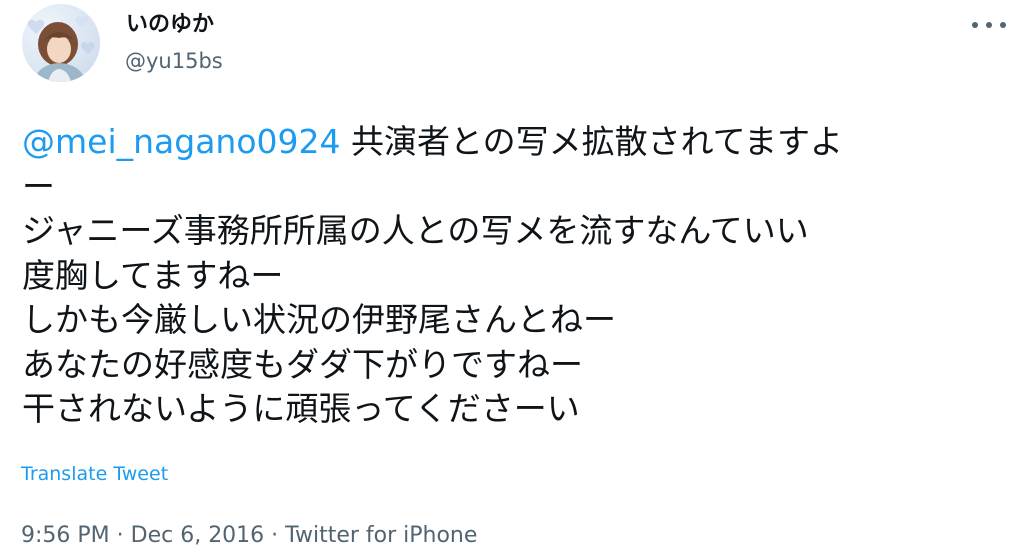 The width and height of the screenshot is (1024, 559). What do you see at coordinates (65, 535) in the screenshot?
I see `tweet-time: 9:56 PM` at bounding box center [65, 535].